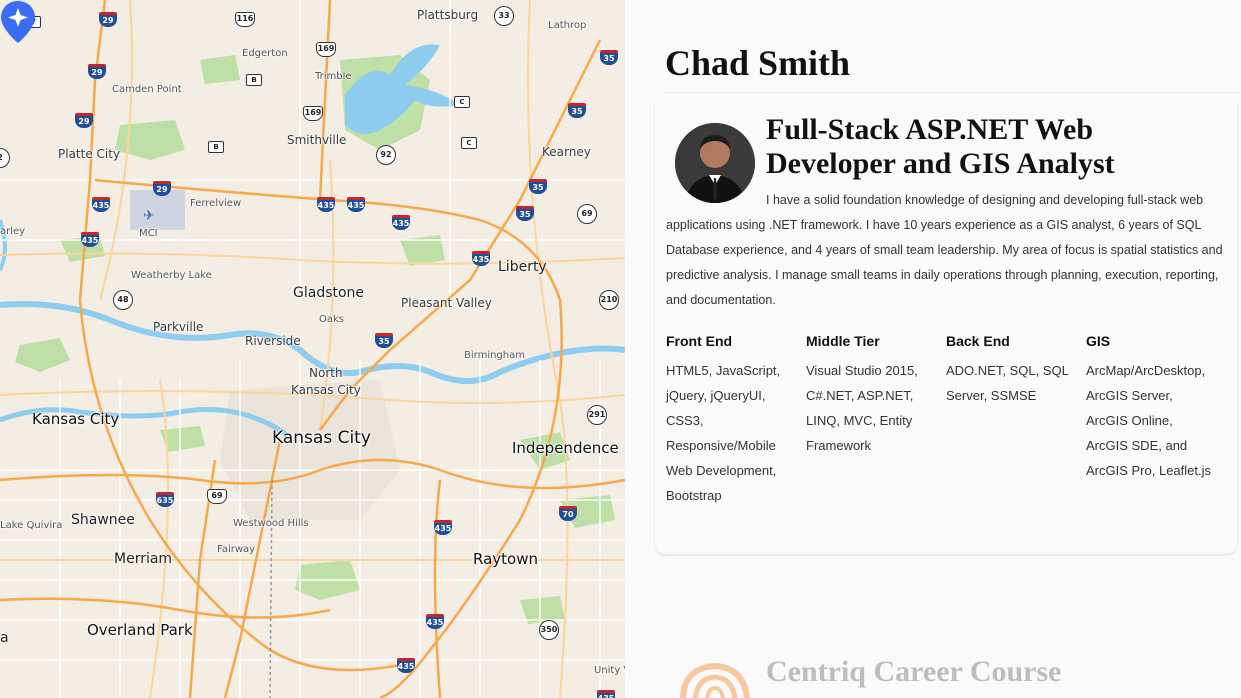  Describe the element at coordinates (245, 19) in the screenshot. I see `route-shield: 116` at that location.